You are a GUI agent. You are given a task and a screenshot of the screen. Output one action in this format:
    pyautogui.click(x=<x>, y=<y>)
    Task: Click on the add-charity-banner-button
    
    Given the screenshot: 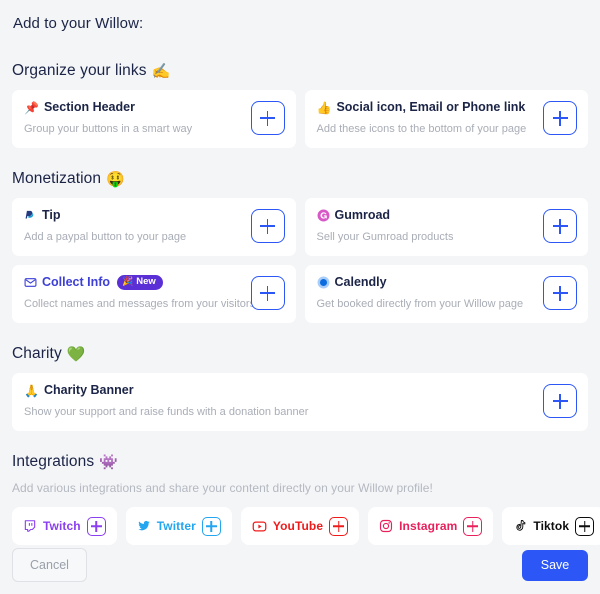 What is the action you would take?
    pyautogui.click(x=560, y=401)
    